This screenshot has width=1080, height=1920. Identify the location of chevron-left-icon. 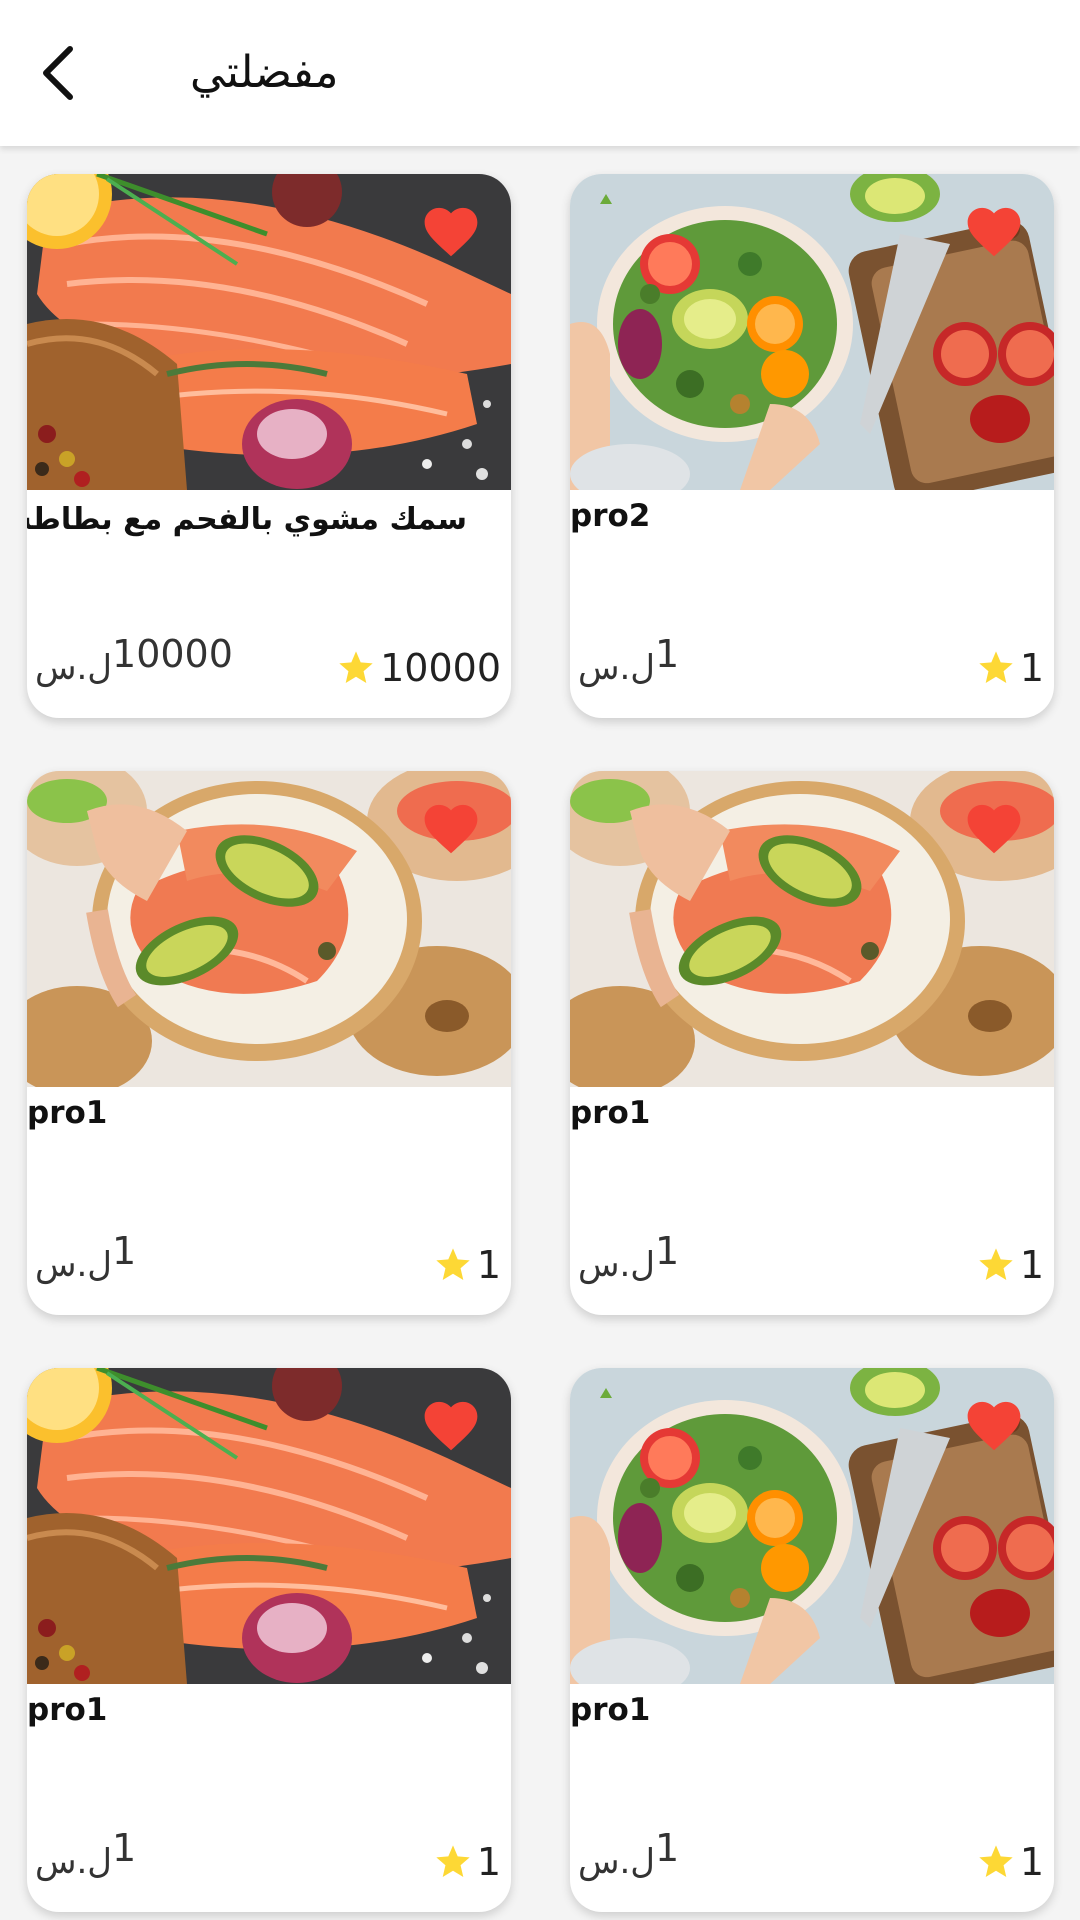
(58, 73).